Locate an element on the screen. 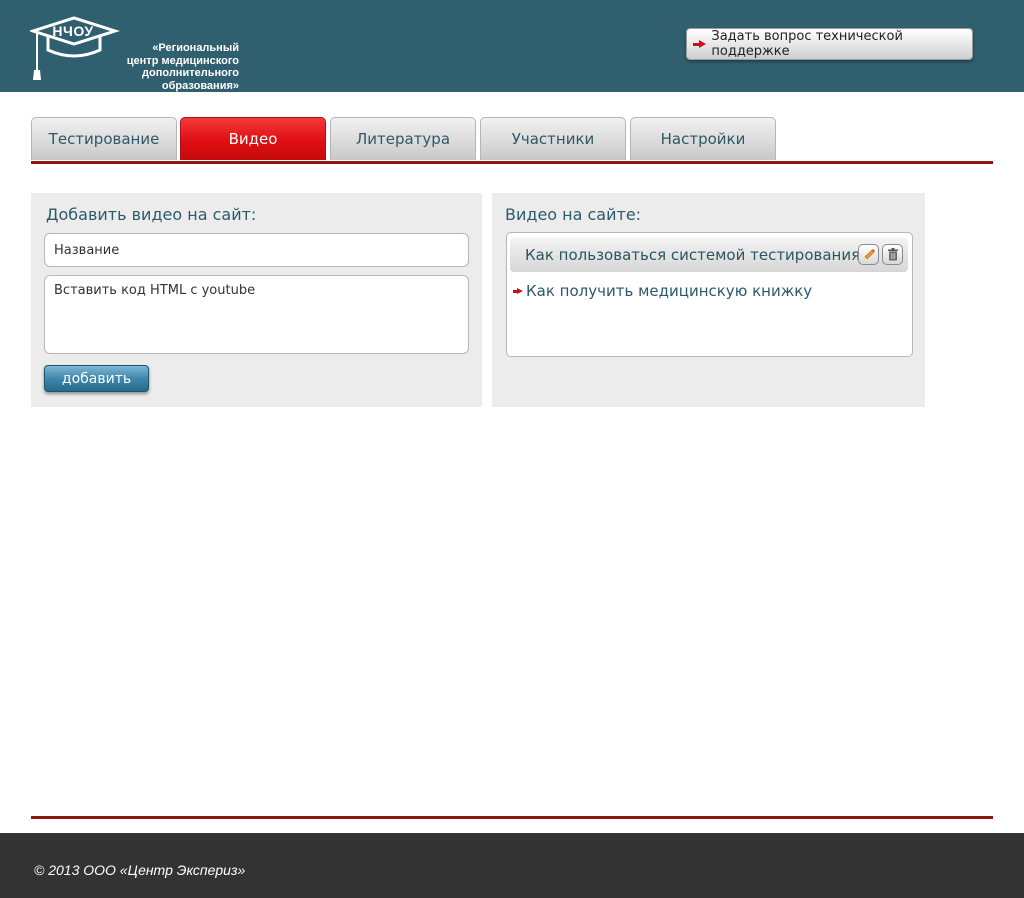 The height and width of the screenshot is (898, 1024). add-video-panel: Добавить видео на сайт: добавить is located at coordinates (256, 300).